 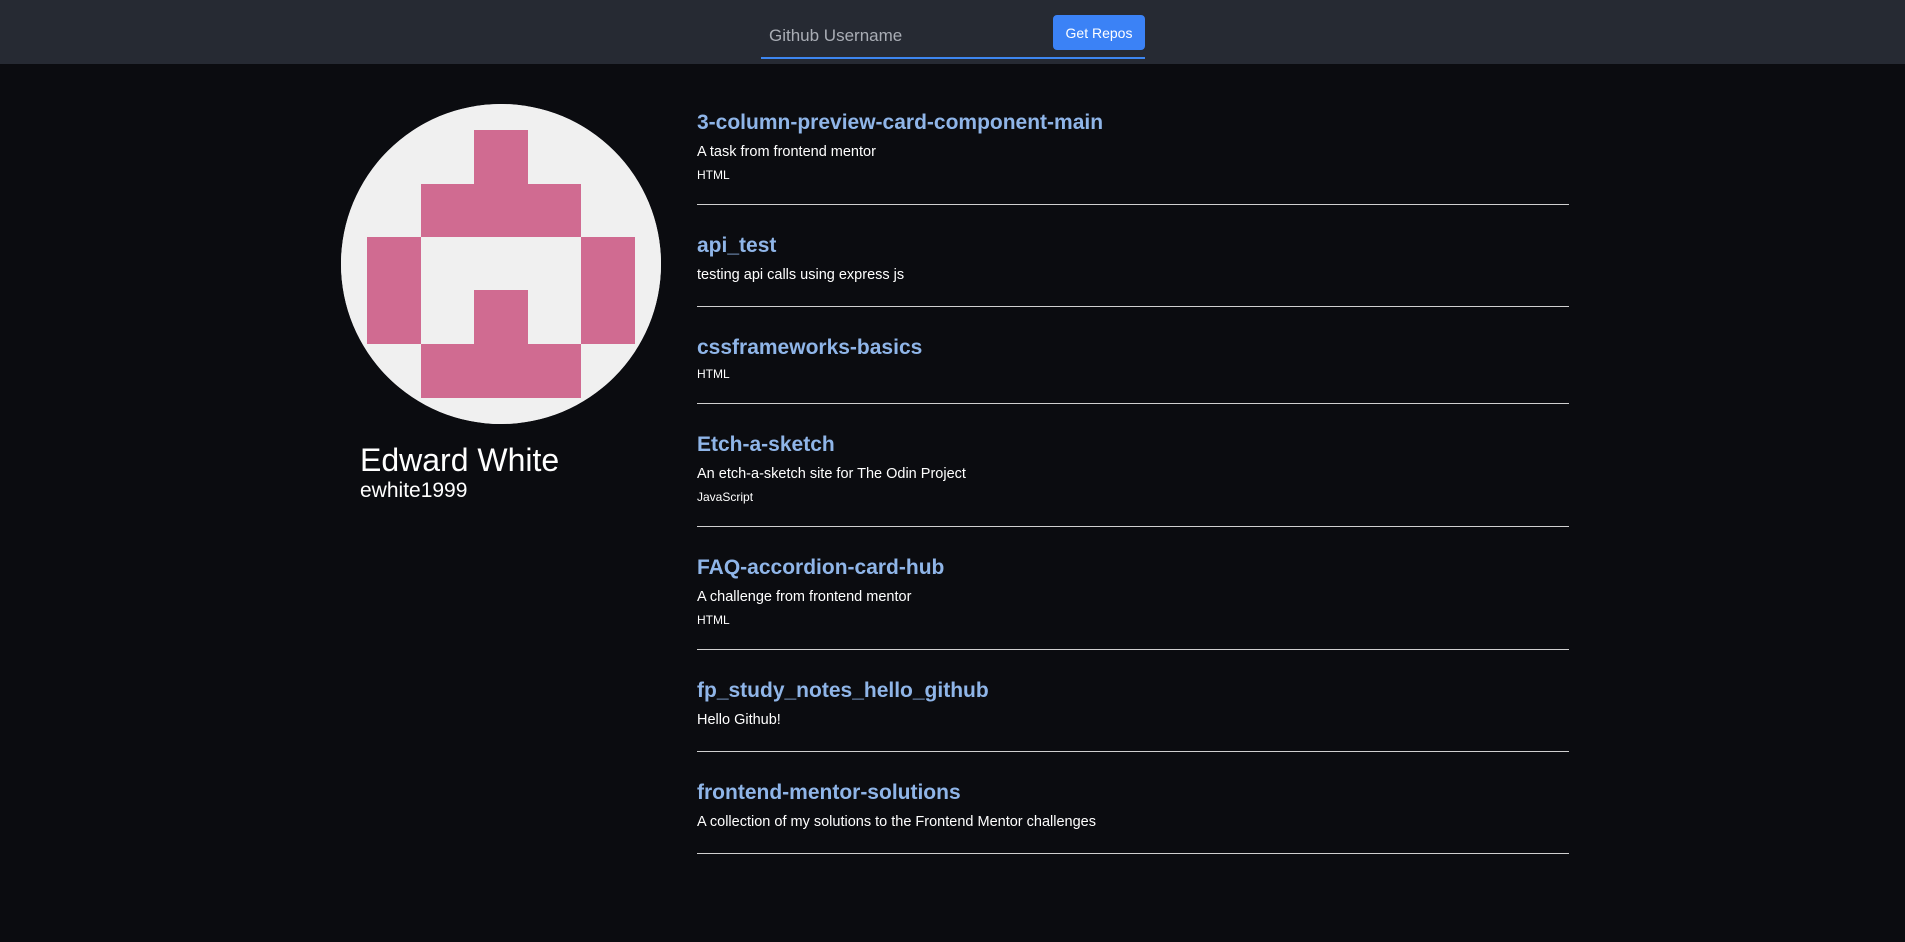 What do you see at coordinates (1133, 246) in the screenshot?
I see `repo-link: api_test` at bounding box center [1133, 246].